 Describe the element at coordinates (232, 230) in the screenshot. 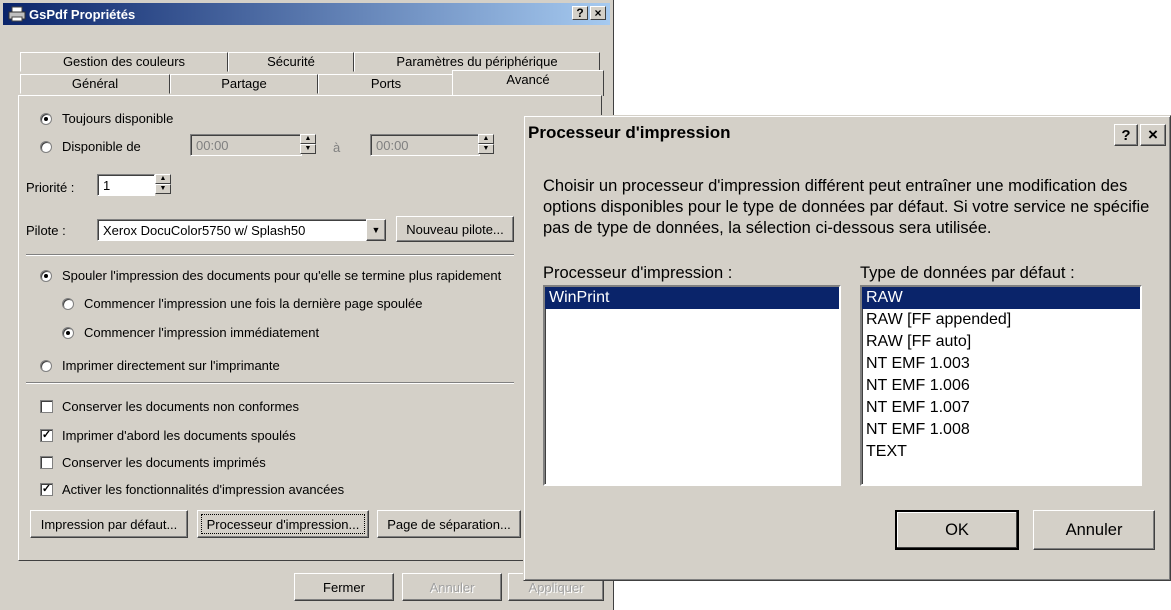

I see `driver-select: Xerox DocuColor5750 w/ Splash50` at that location.